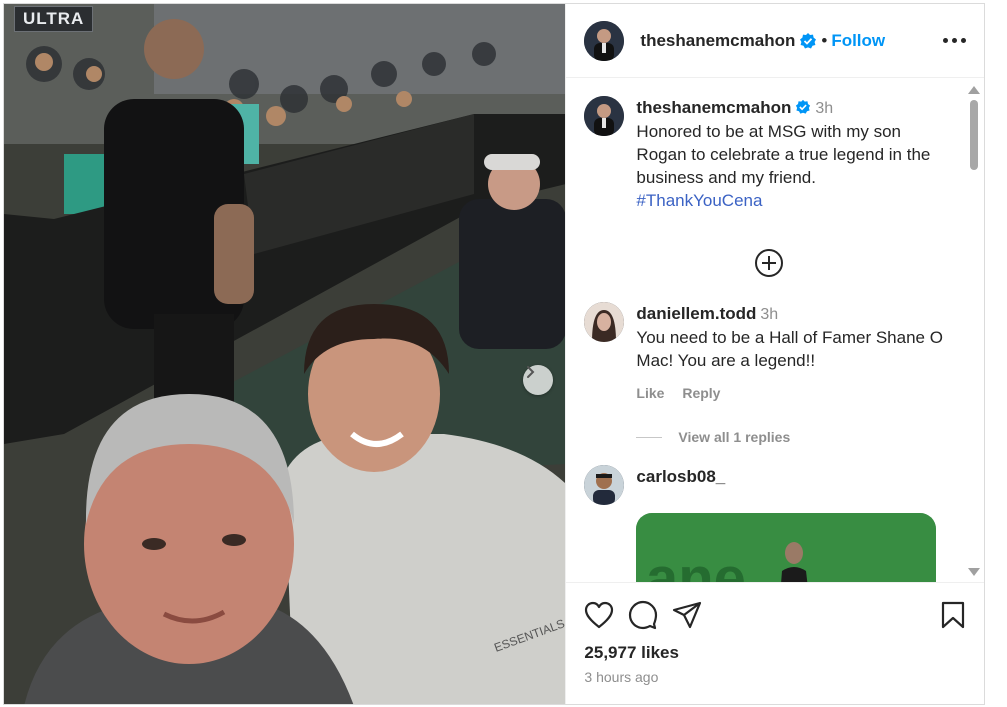  I want to click on plus-circle-icon, so click(769, 263).